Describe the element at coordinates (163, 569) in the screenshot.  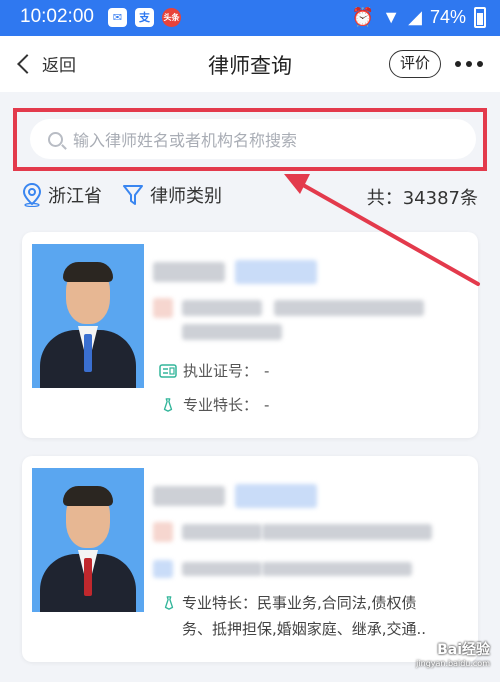
I see `license-icon-redacted` at that location.